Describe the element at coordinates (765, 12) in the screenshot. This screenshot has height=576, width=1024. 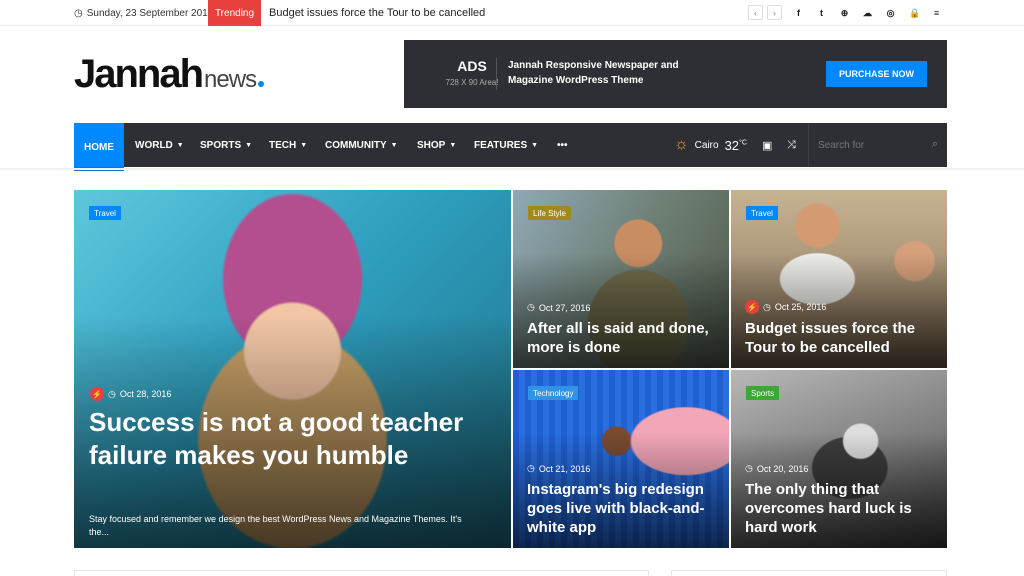
I see `trending-arrows: ‹ ›` at that location.